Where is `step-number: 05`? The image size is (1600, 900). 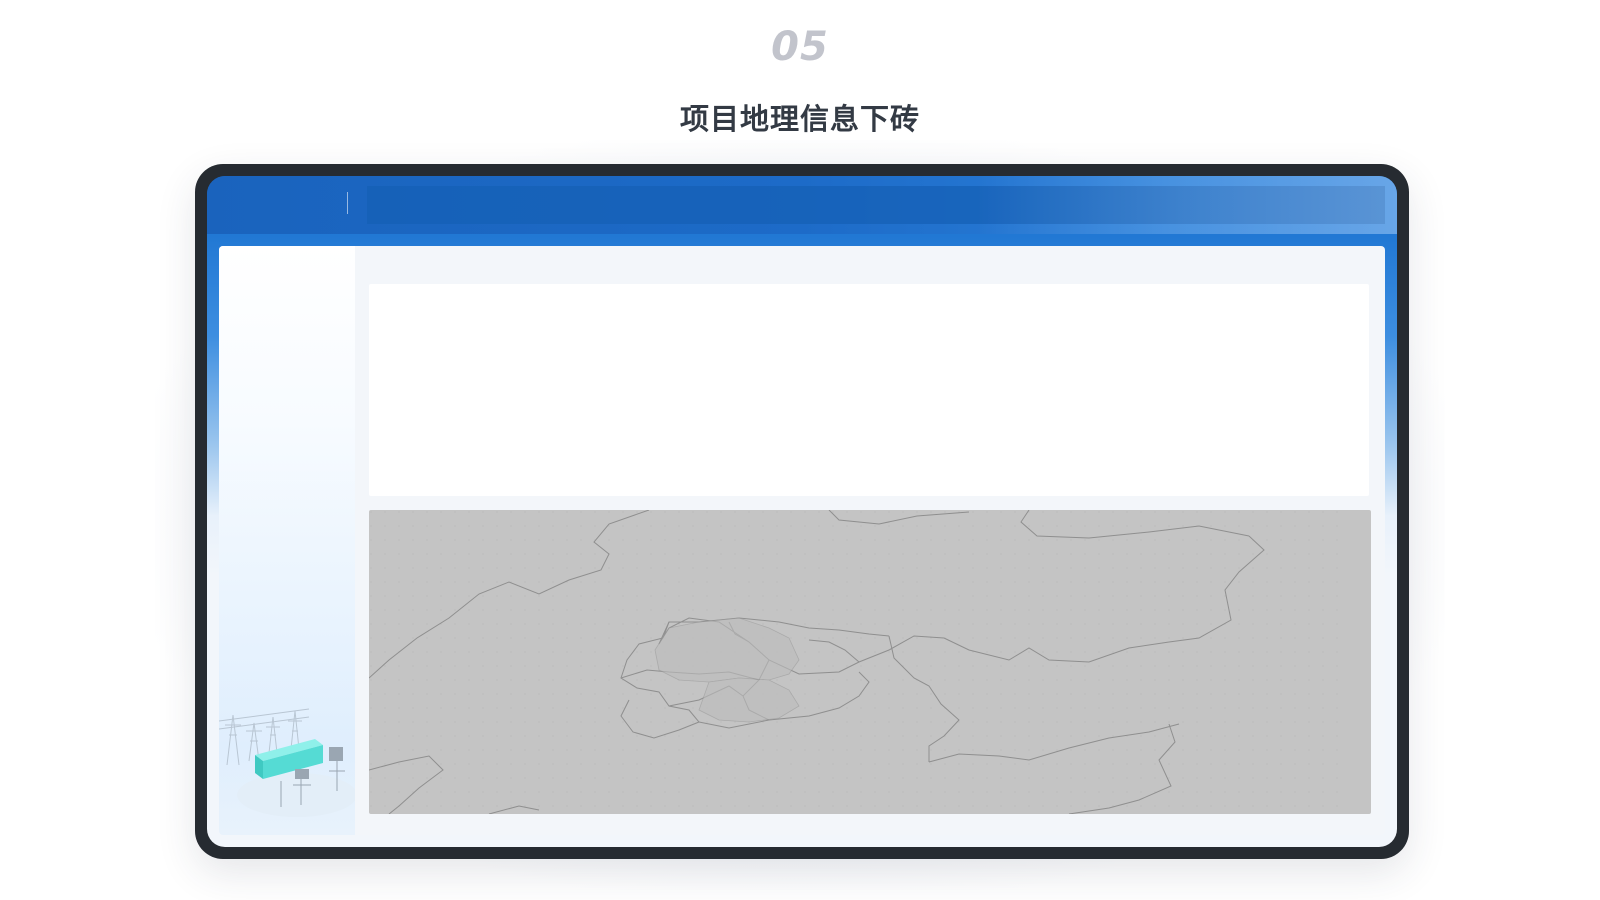 step-number: 05 is located at coordinates (800, 47).